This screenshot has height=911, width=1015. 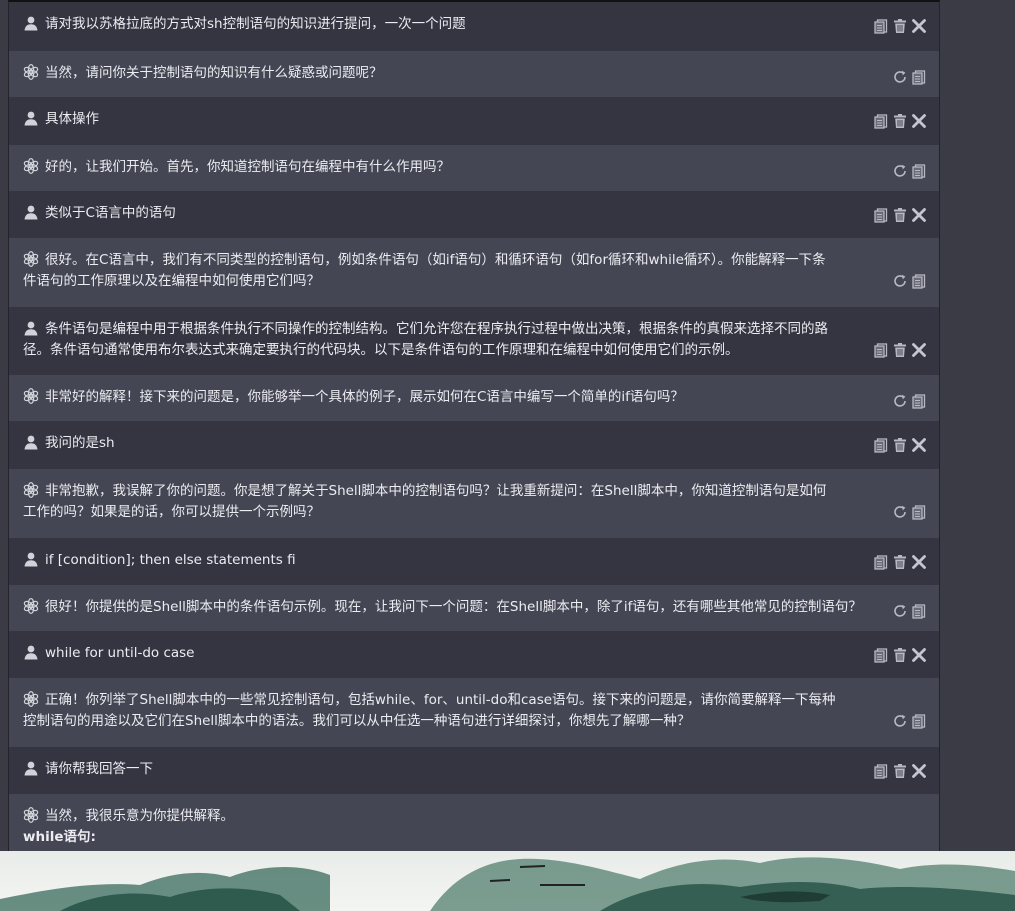 What do you see at coordinates (474, 121) in the screenshot?
I see `user-message: 具体操作` at bounding box center [474, 121].